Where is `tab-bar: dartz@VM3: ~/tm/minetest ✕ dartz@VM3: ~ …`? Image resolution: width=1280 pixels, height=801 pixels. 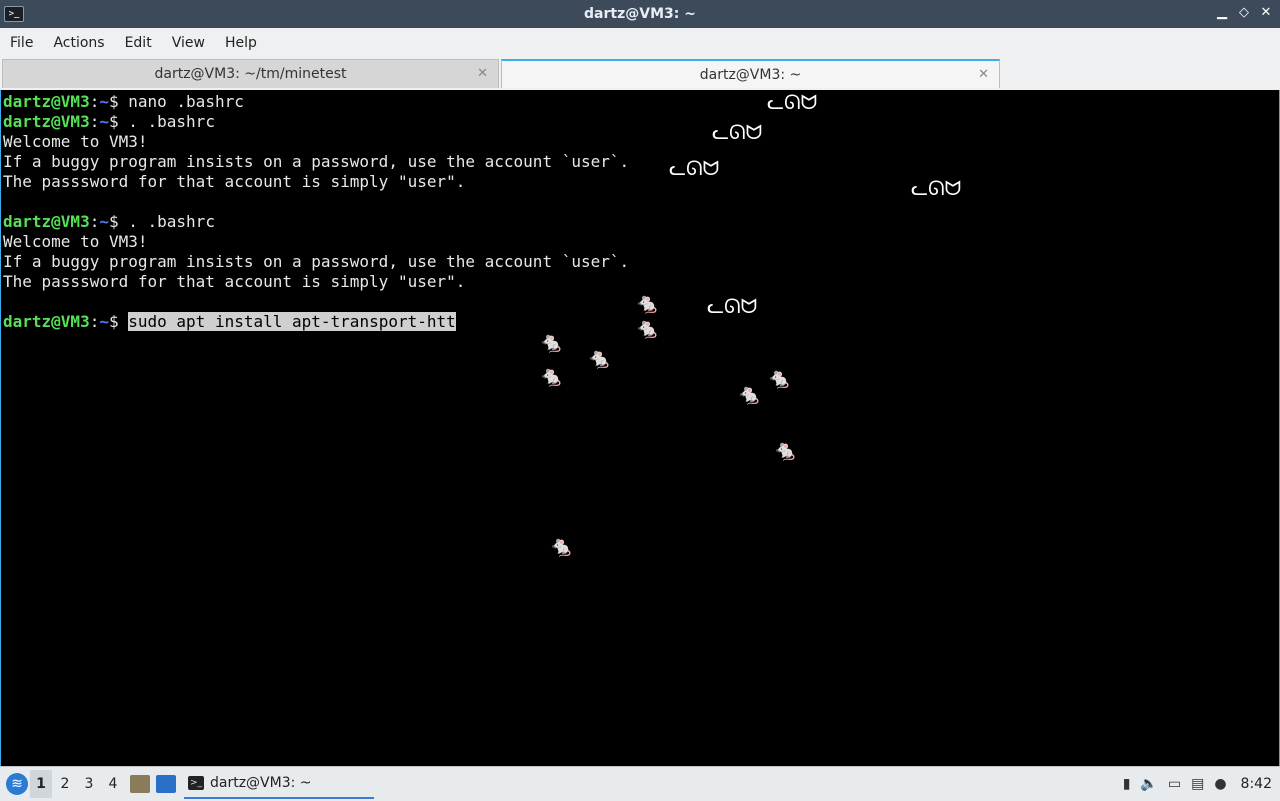
tab-bar: dartz@VM3: ~/tm/minetest ✕ dartz@VM3: ~ … is located at coordinates (640, 74).